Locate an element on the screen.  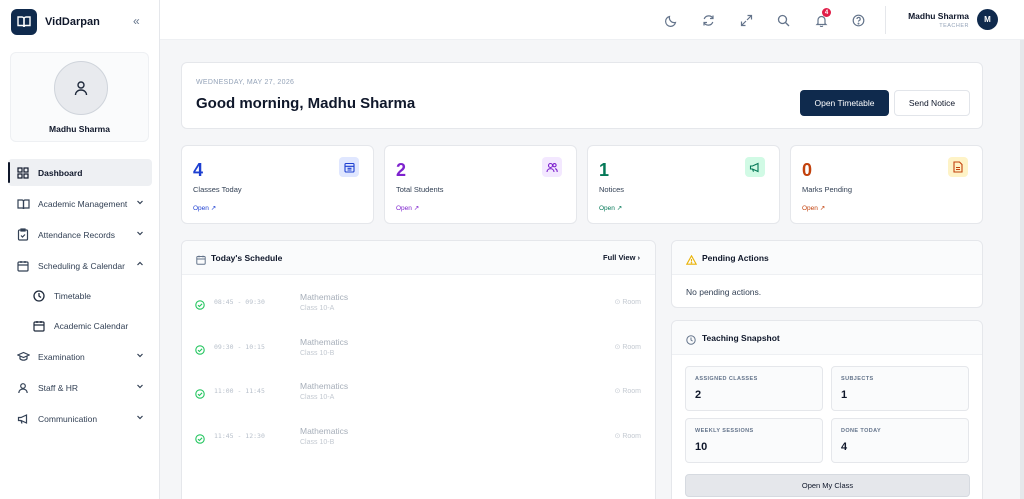
pending-actions-panel: Pending Actions No pending actions. is located at coordinates (827, 274).